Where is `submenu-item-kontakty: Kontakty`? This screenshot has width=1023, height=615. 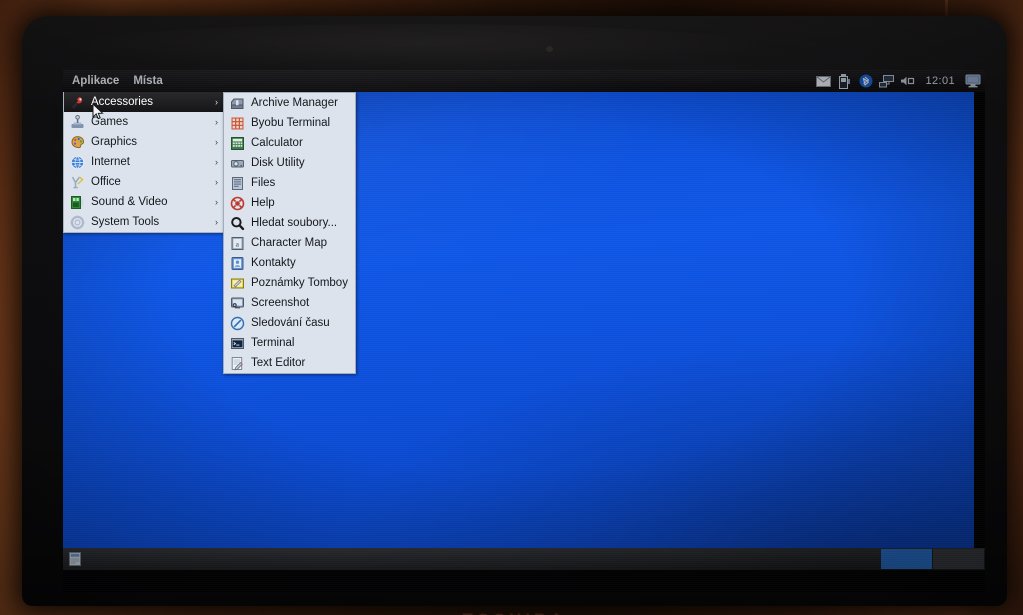
submenu-item-kontakty: Kontakty is located at coordinates (289, 263).